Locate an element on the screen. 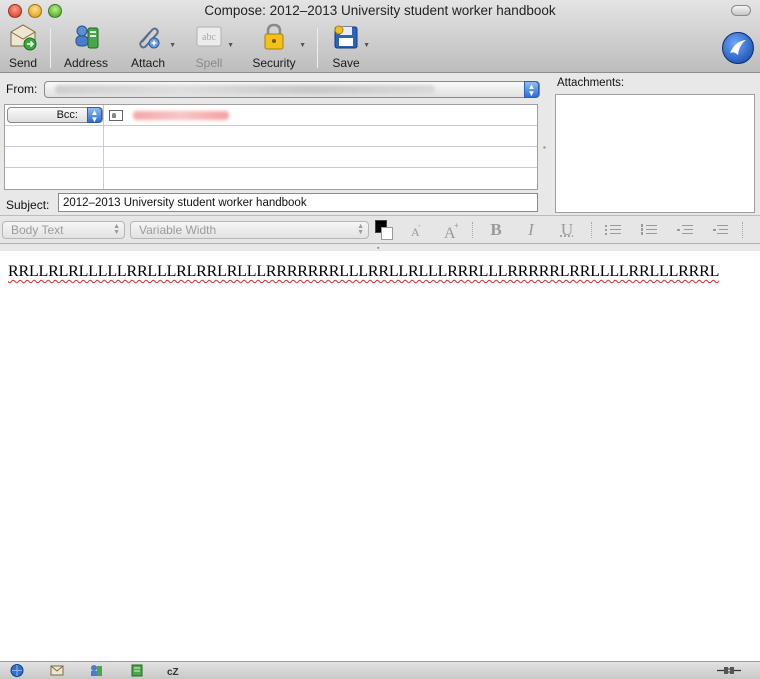 The image size is (760, 679). save-button: Save ▼ is located at coordinates (350, 47).